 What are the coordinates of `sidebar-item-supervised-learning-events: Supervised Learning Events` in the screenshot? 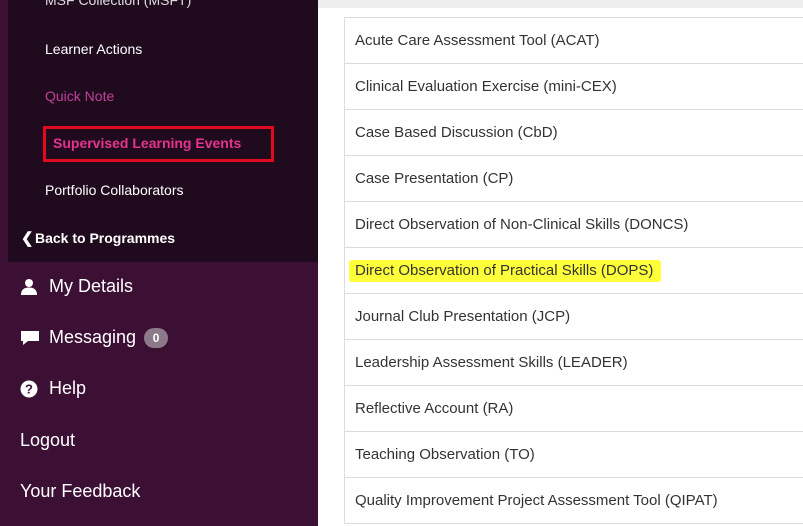 It's located at (147, 143).